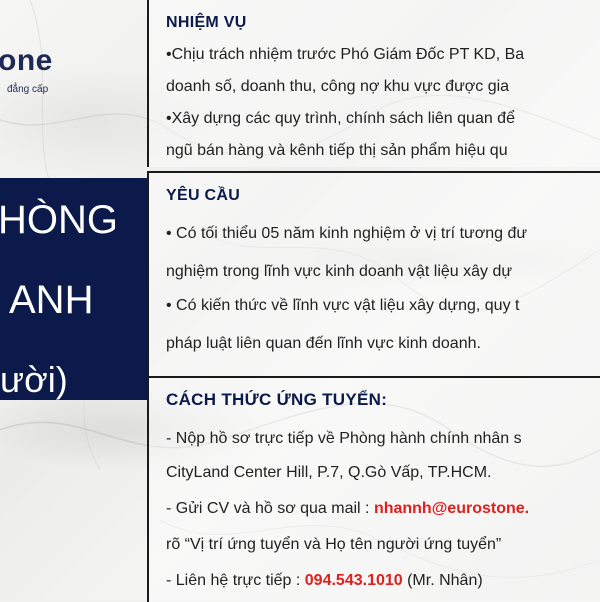 The height and width of the screenshot is (602, 600). I want to click on requirements-heading: YÊU CẦU, so click(203, 195).